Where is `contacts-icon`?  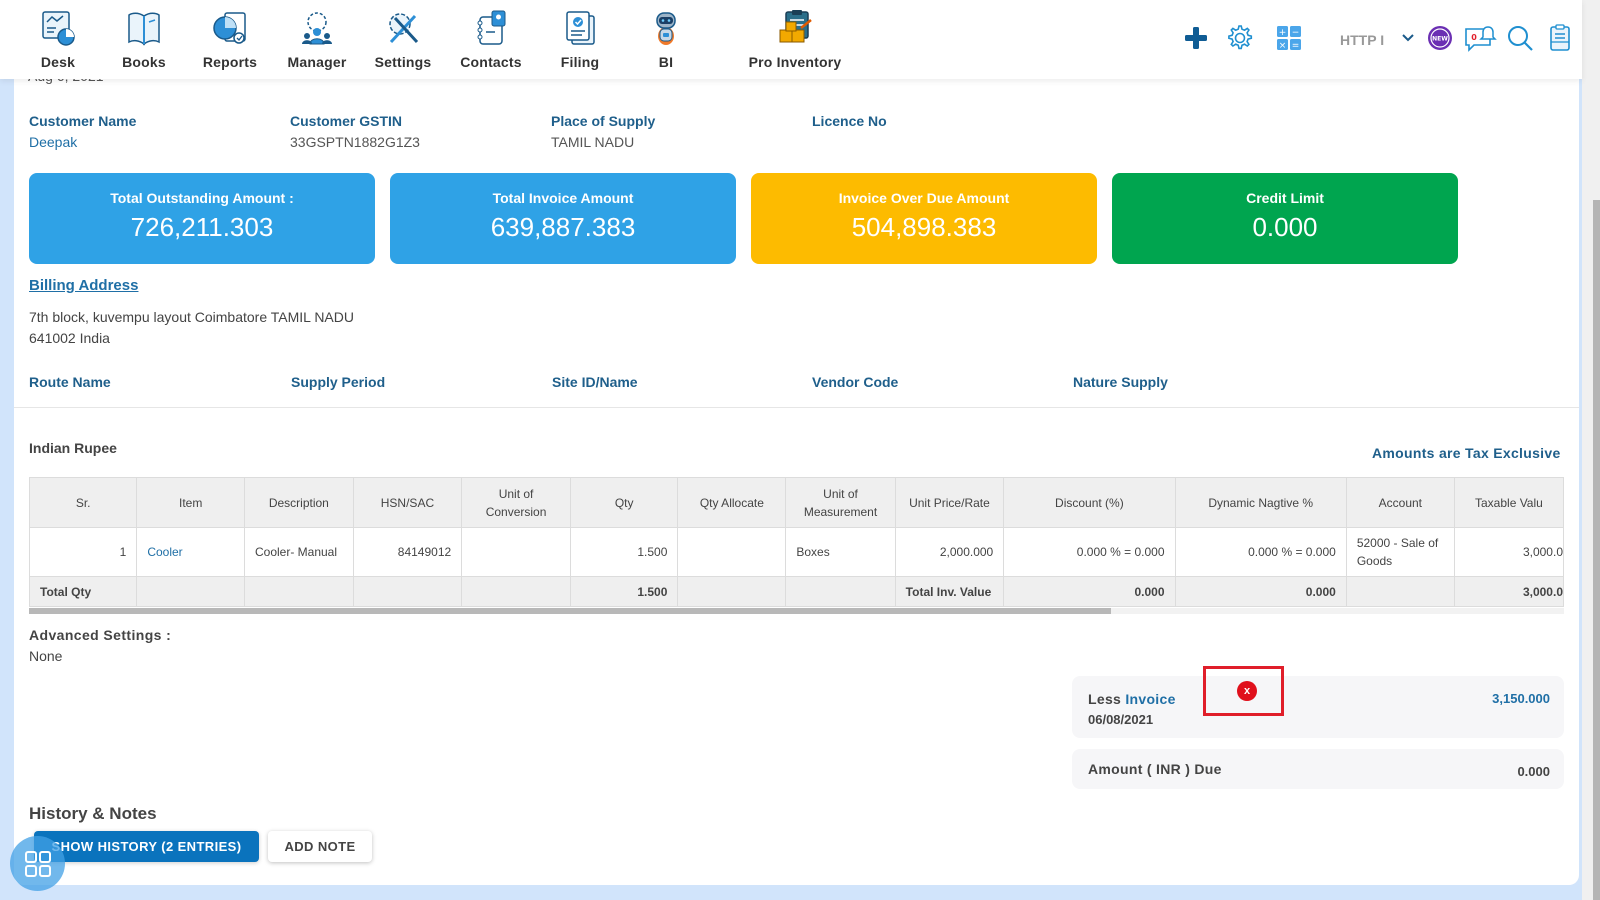 contacts-icon is located at coordinates (491, 27).